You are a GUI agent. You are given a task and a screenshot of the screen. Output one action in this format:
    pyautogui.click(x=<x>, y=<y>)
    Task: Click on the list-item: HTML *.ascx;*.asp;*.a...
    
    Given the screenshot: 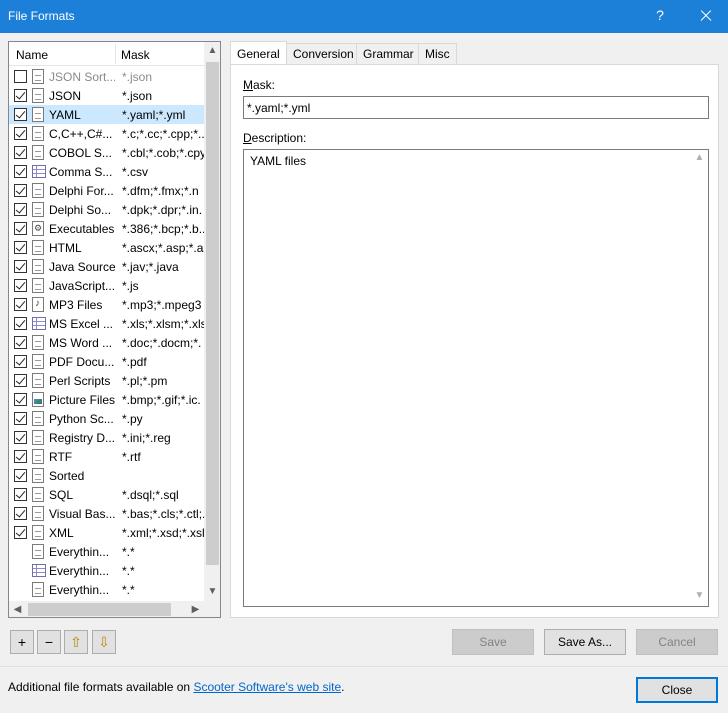 What is the action you would take?
    pyautogui.click(x=106, y=247)
    